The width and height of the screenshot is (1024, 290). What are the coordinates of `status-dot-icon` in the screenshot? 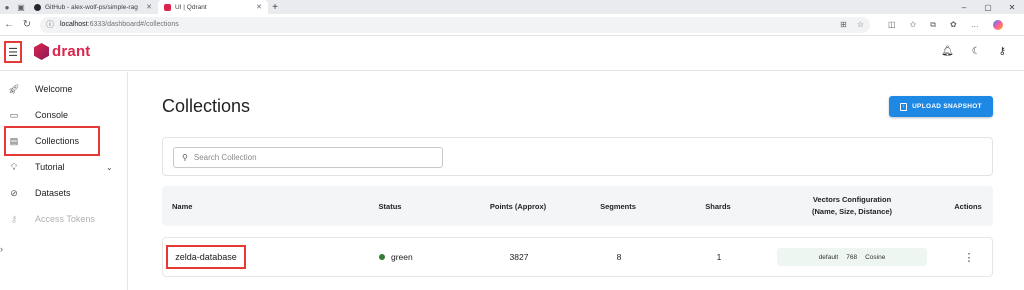 It's located at (382, 257).